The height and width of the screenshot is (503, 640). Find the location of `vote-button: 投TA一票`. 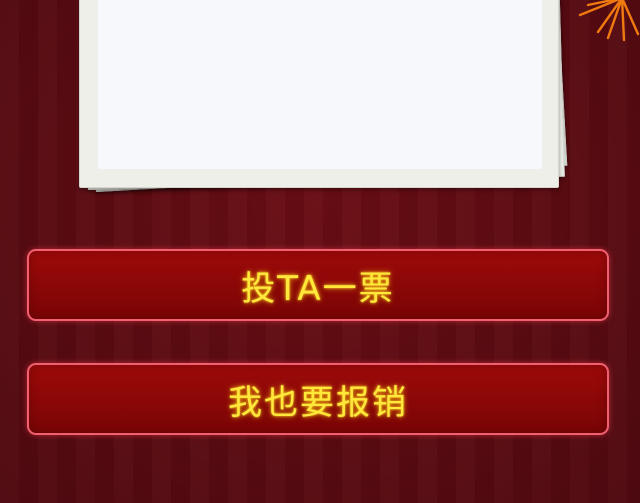

vote-button: 投TA一票 is located at coordinates (318, 285).